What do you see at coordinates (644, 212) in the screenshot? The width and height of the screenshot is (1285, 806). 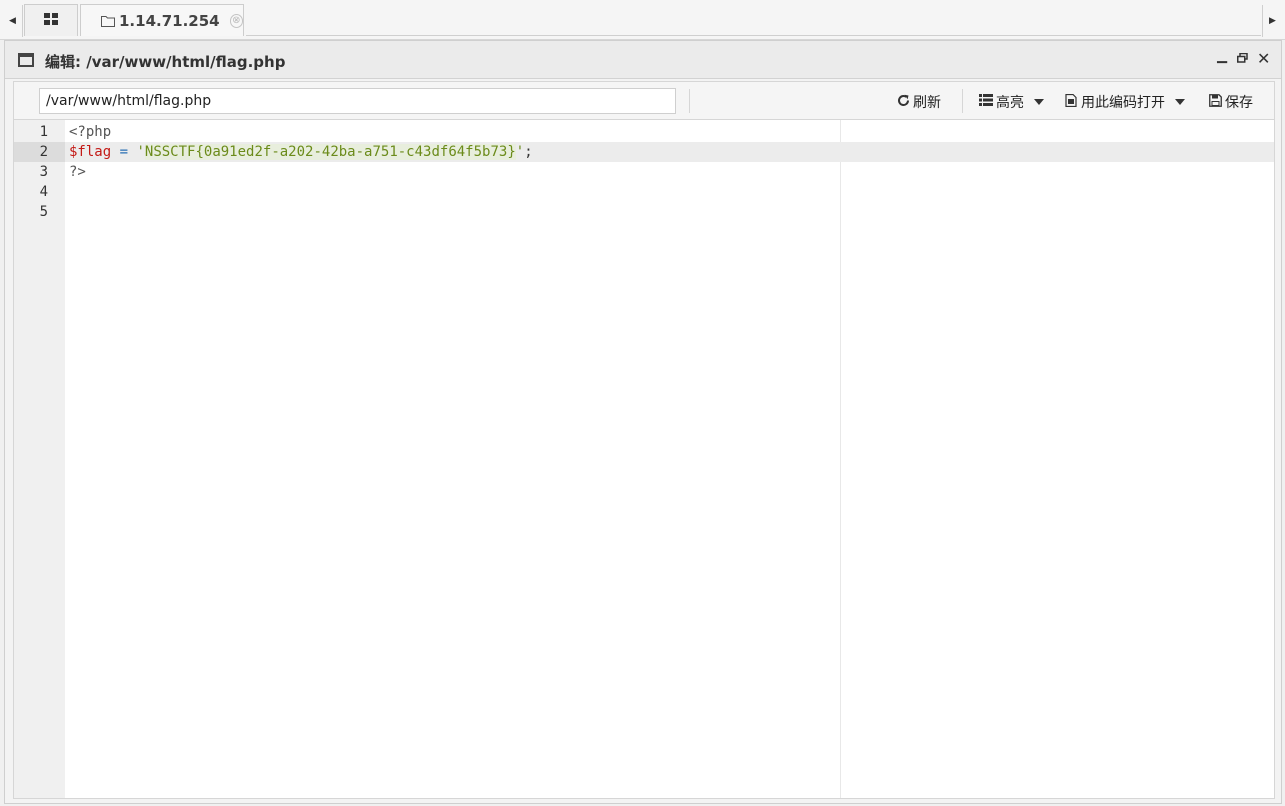 I see `code-line: 5` at bounding box center [644, 212].